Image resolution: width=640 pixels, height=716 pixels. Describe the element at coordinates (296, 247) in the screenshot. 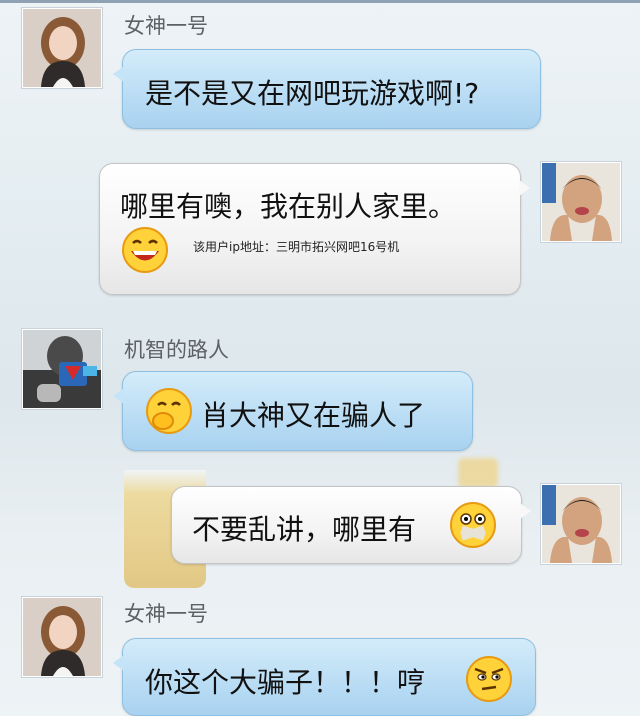

I see `ip-address-note: 该用户ip地址：三明市拓兴网吧16号机` at that location.